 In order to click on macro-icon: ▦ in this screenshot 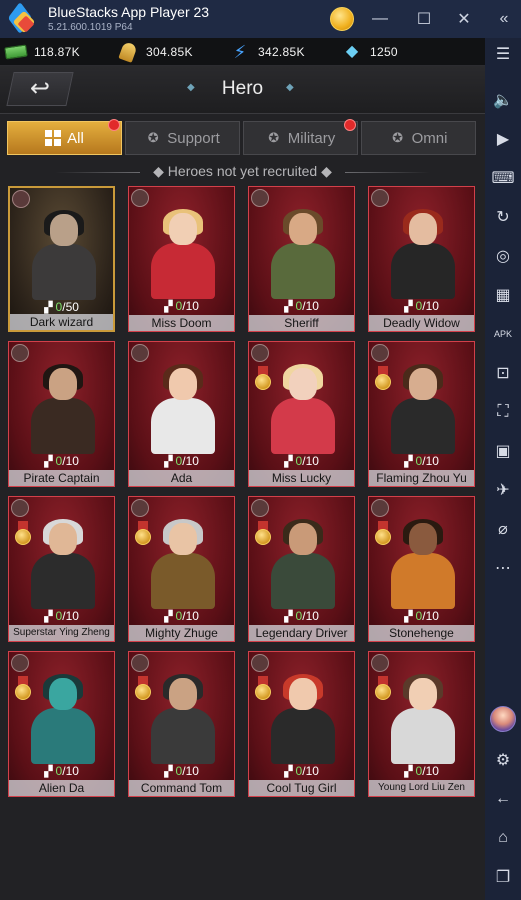, I will do `click(503, 295)`.